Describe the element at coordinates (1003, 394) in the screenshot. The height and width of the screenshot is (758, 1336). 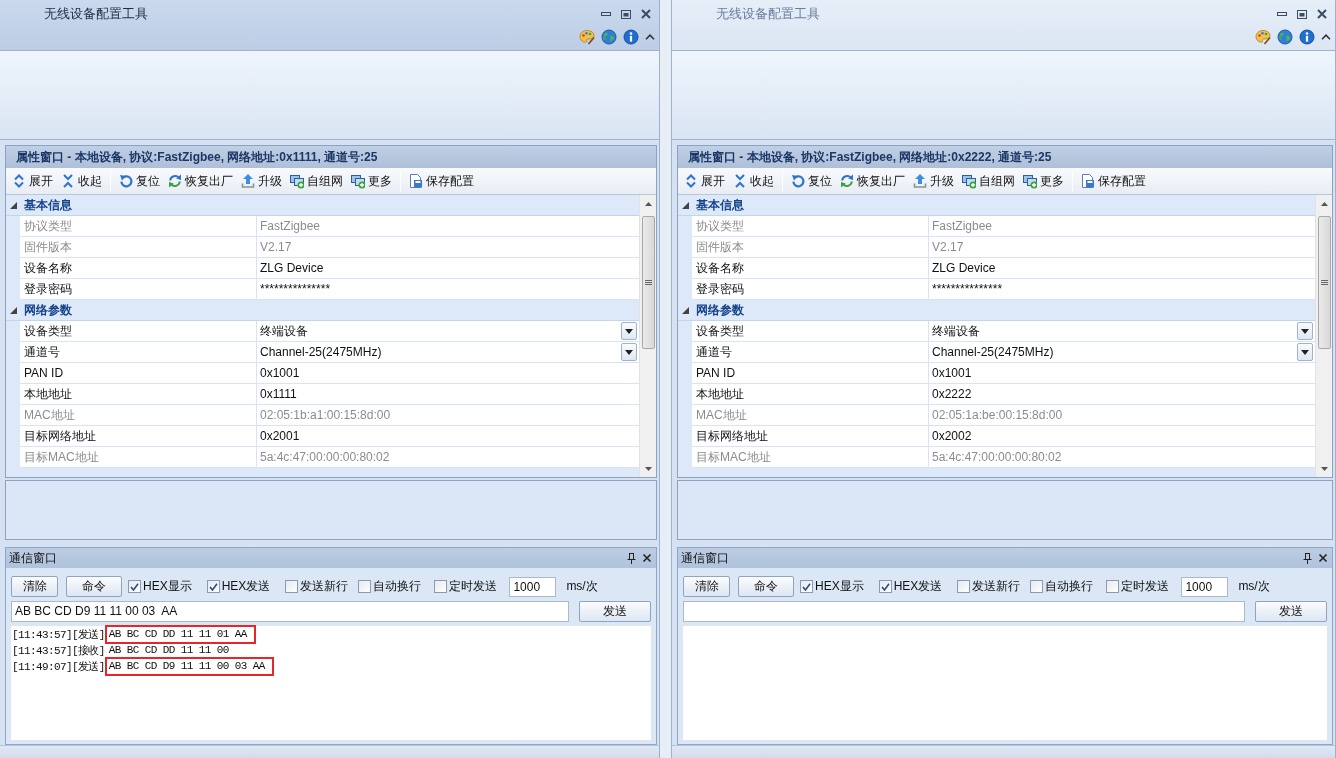
I see `property-row: 本地地址 0x2222` at that location.